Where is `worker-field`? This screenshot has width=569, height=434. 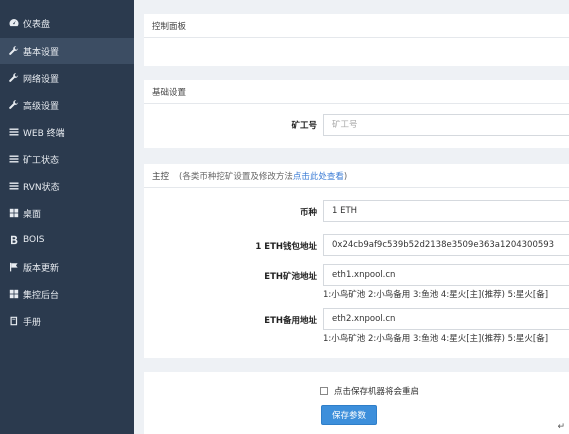 worker-field is located at coordinates (446, 125).